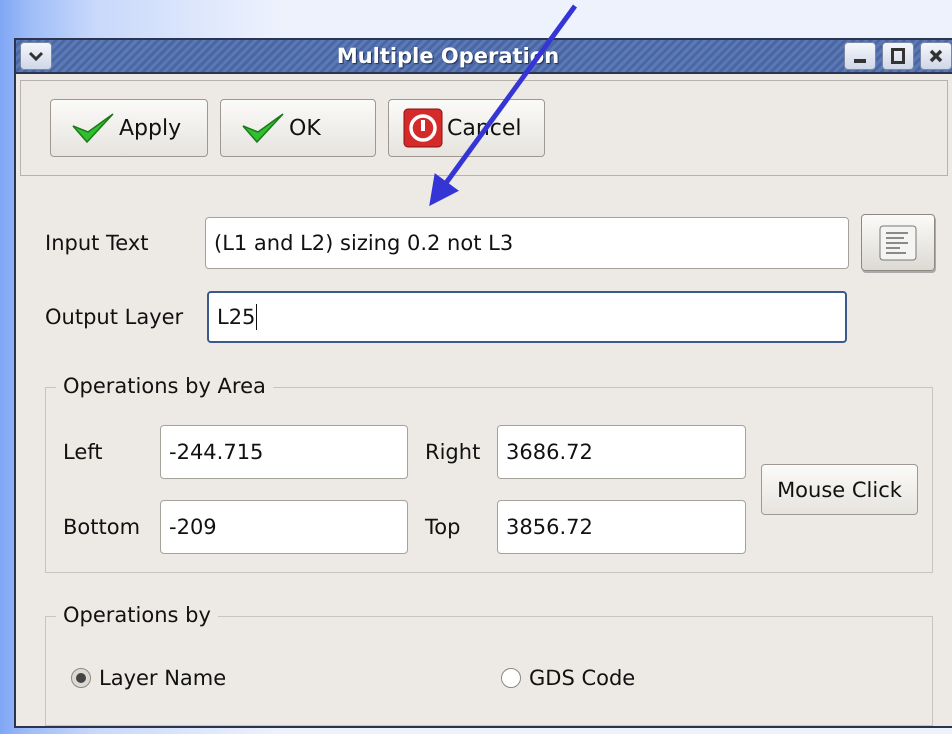 Image resolution: width=952 pixels, height=734 pixels. I want to click on field-label: Top, so click(443, 527).